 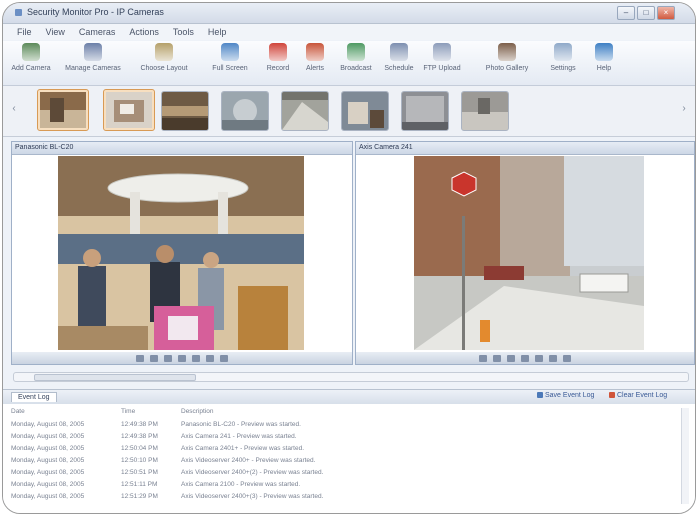 I want to click on settings-button: Settings, so click(x=563, y=57).